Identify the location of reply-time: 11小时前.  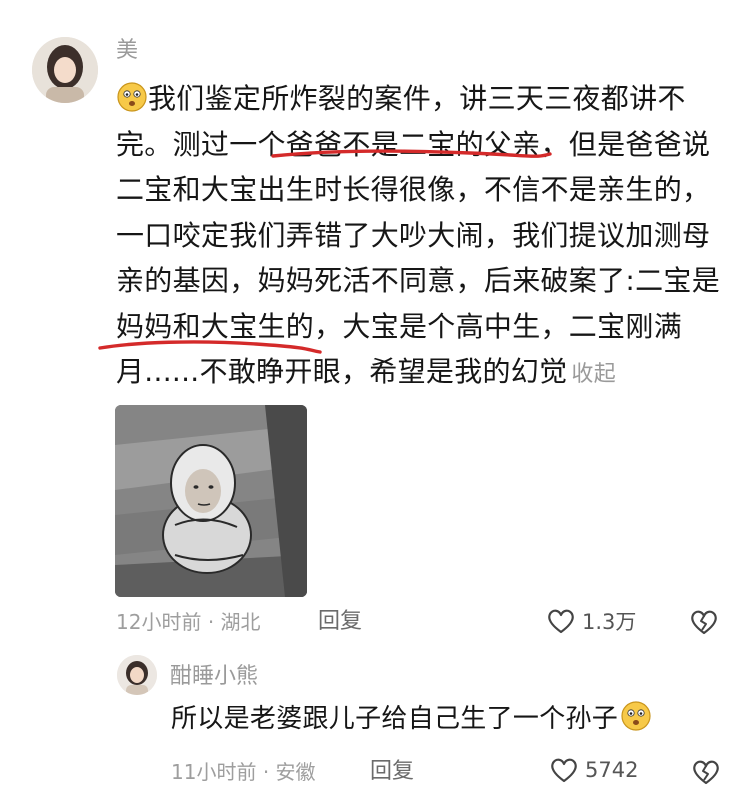
(214, 772).